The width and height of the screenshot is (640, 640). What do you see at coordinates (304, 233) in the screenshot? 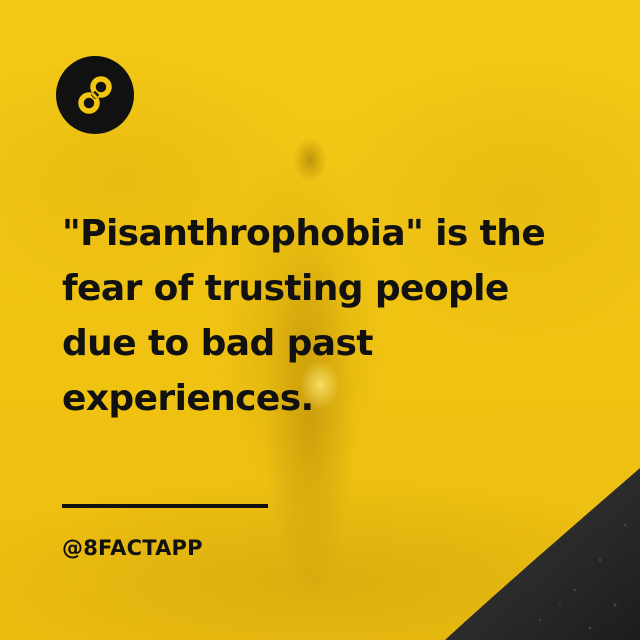
I see `fact-line: "Pisanthrophobia" is the` at bounding box center [304, 233].